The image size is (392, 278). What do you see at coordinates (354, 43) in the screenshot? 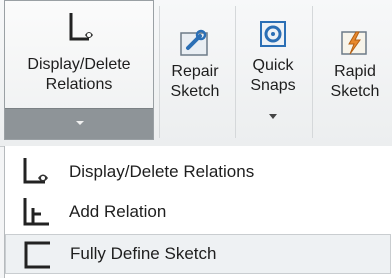
I see `rapid-sketch-icon` at bounding box center [354, 43].